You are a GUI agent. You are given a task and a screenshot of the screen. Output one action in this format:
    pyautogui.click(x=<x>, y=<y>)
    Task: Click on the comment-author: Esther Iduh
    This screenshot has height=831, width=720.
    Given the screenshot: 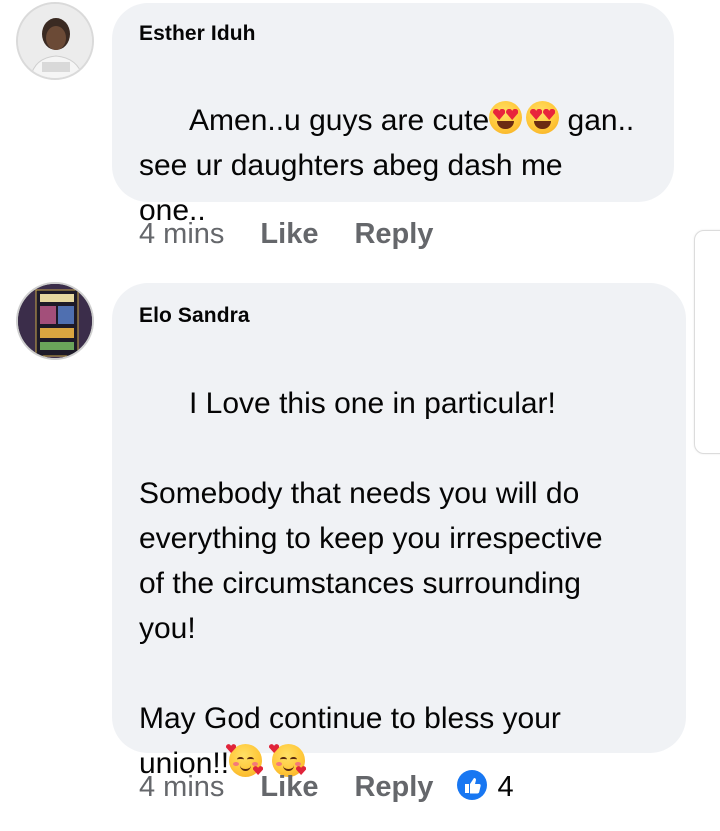 What is the action you would take?
    pyautogui.click(x=197, y=34)
    